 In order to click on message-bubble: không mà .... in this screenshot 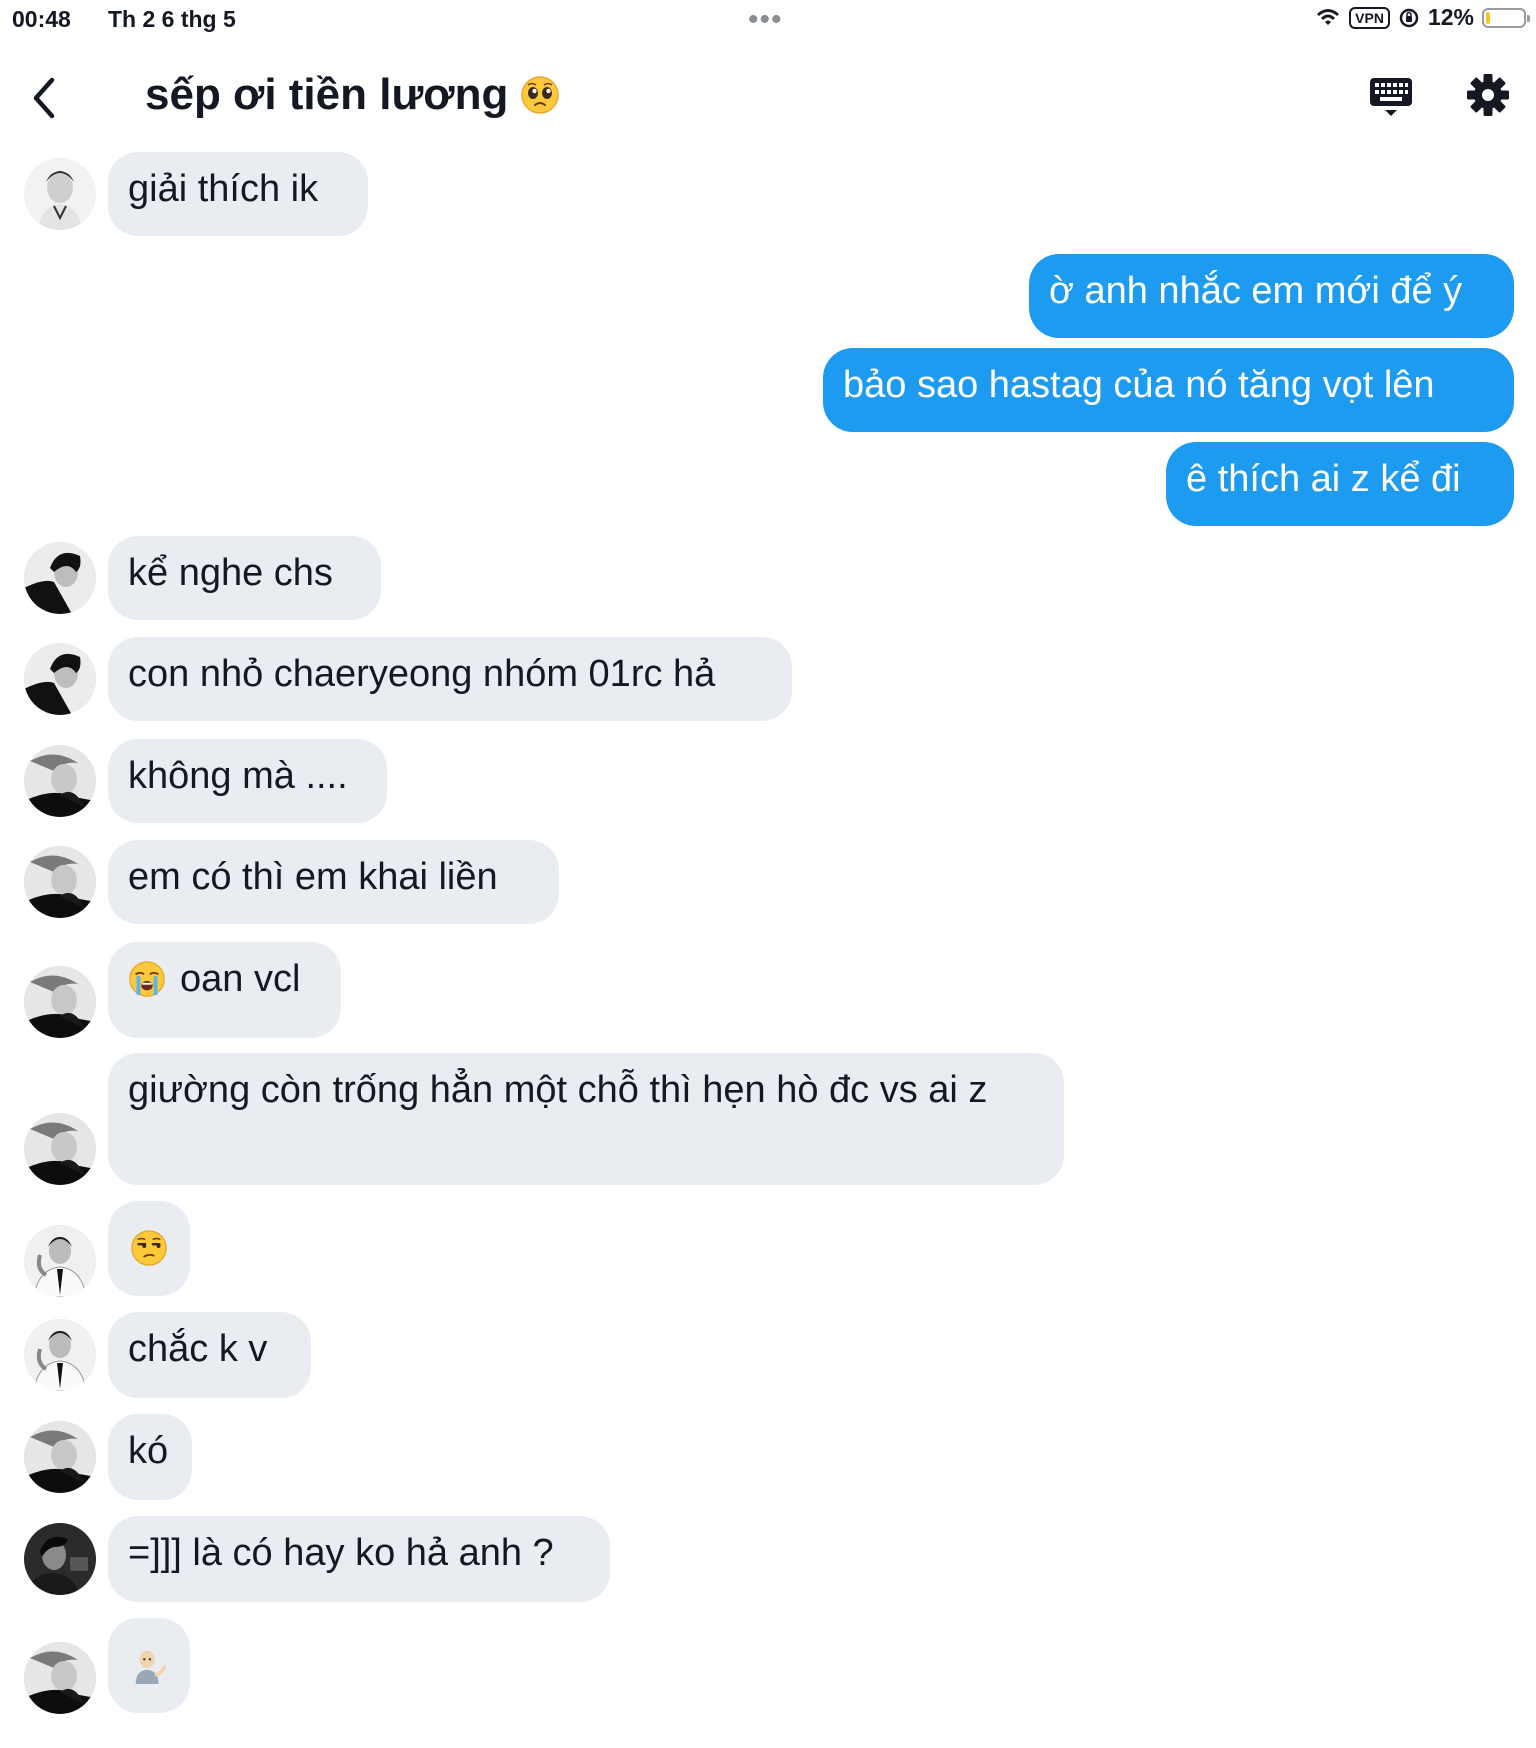, I will do `click(247, 781)`.